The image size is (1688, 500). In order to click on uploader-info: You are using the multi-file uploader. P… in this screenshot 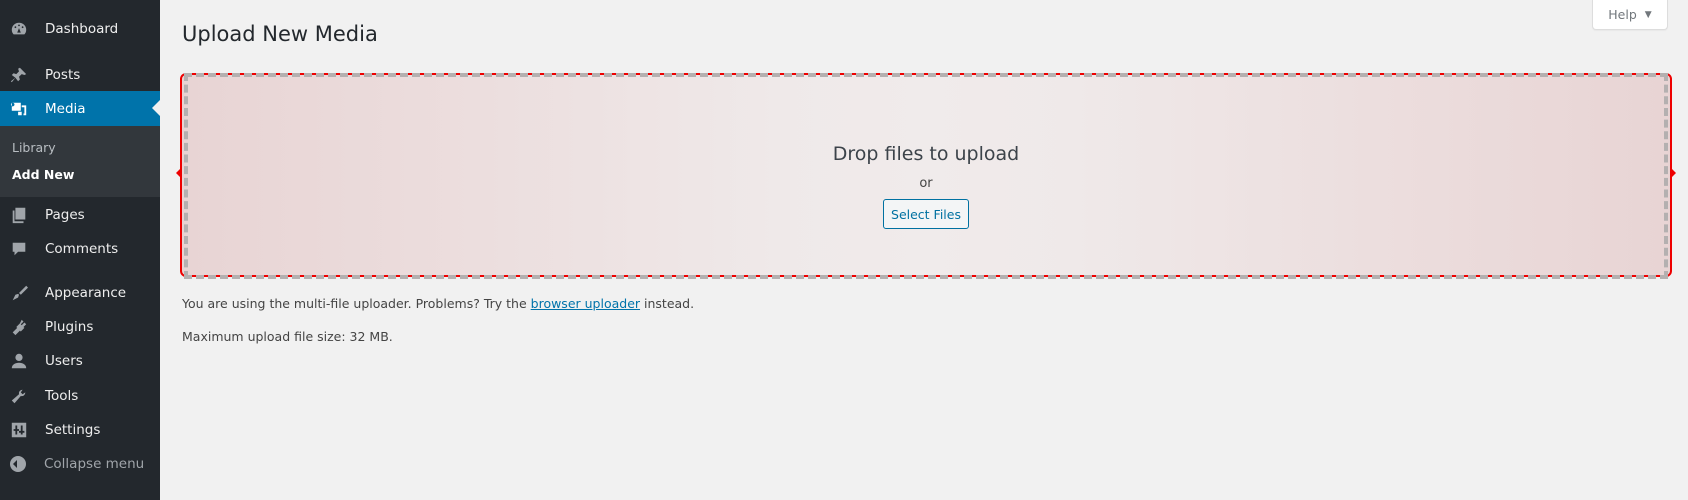, I will do `click(438, 303)`.